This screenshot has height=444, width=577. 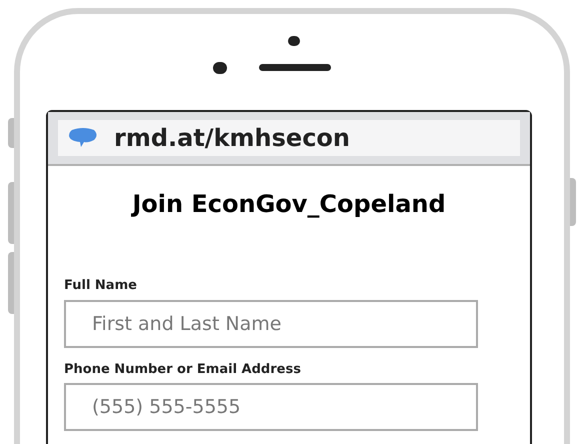 What do you see at coordinates (294, 41) in the screenshot?
I see `camera-icon` at bounding box center [294, 41].